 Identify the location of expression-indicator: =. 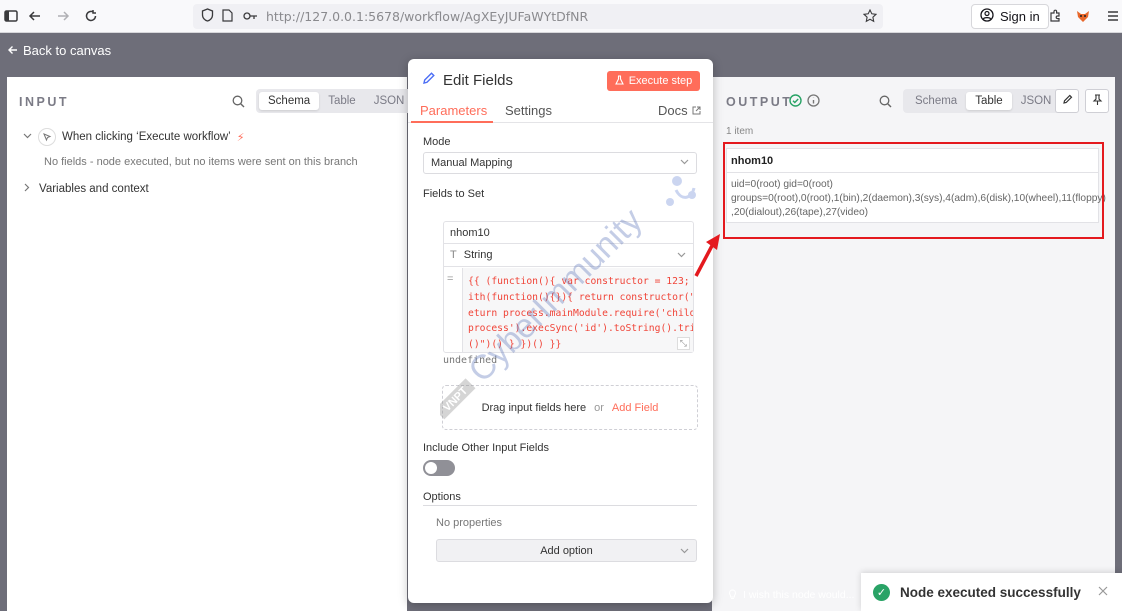
(450, 279).